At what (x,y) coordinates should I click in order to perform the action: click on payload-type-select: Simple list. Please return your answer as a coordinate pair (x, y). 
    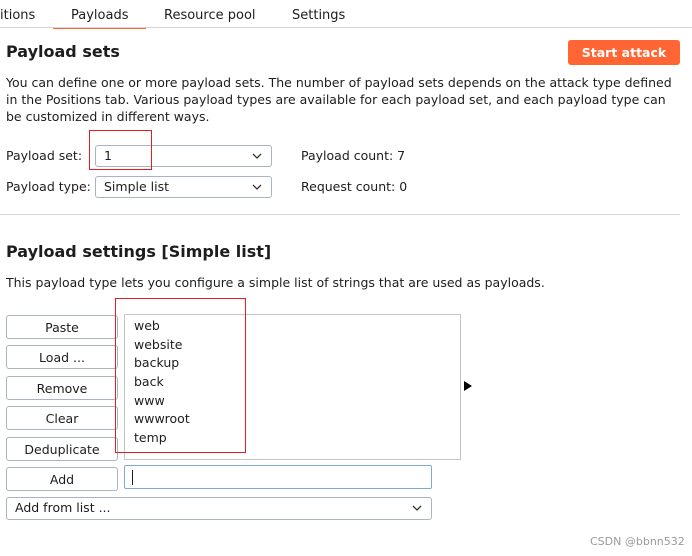
    Looking at the image, I should click on (183, 187).